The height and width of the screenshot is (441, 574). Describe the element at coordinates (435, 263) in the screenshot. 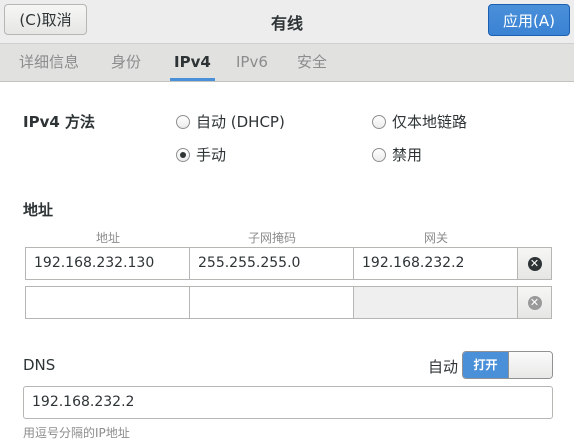

I see `gateway-input: 192.168.232.2` at that location.